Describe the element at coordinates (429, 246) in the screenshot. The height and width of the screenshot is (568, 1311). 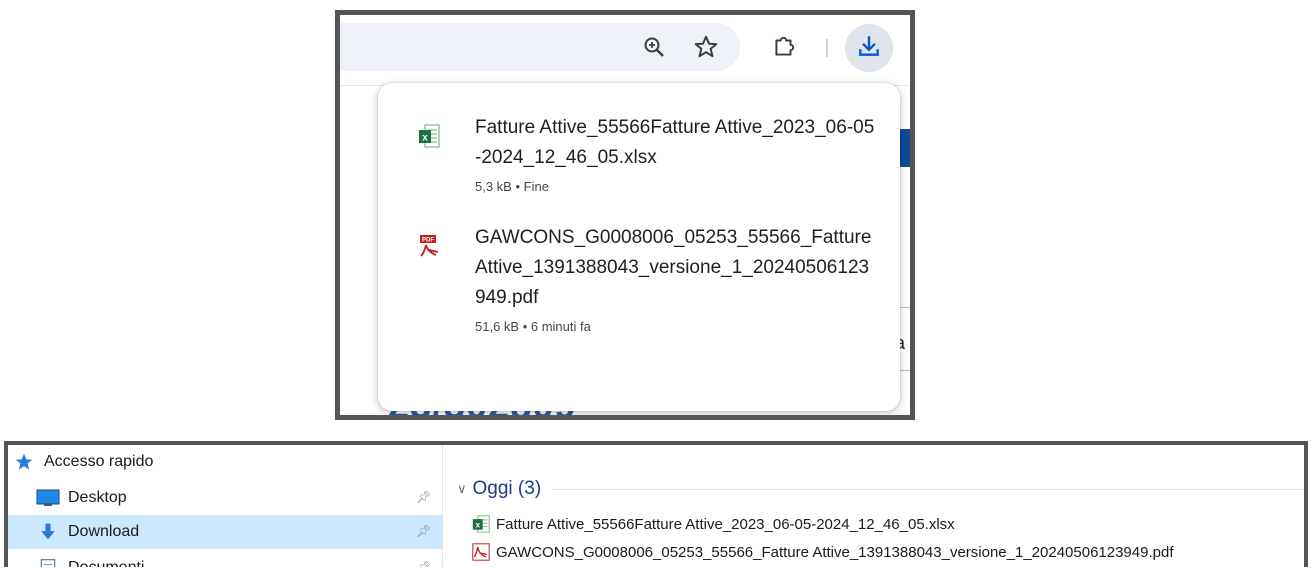
I see `pdf-file-icon: PDF` at that location.